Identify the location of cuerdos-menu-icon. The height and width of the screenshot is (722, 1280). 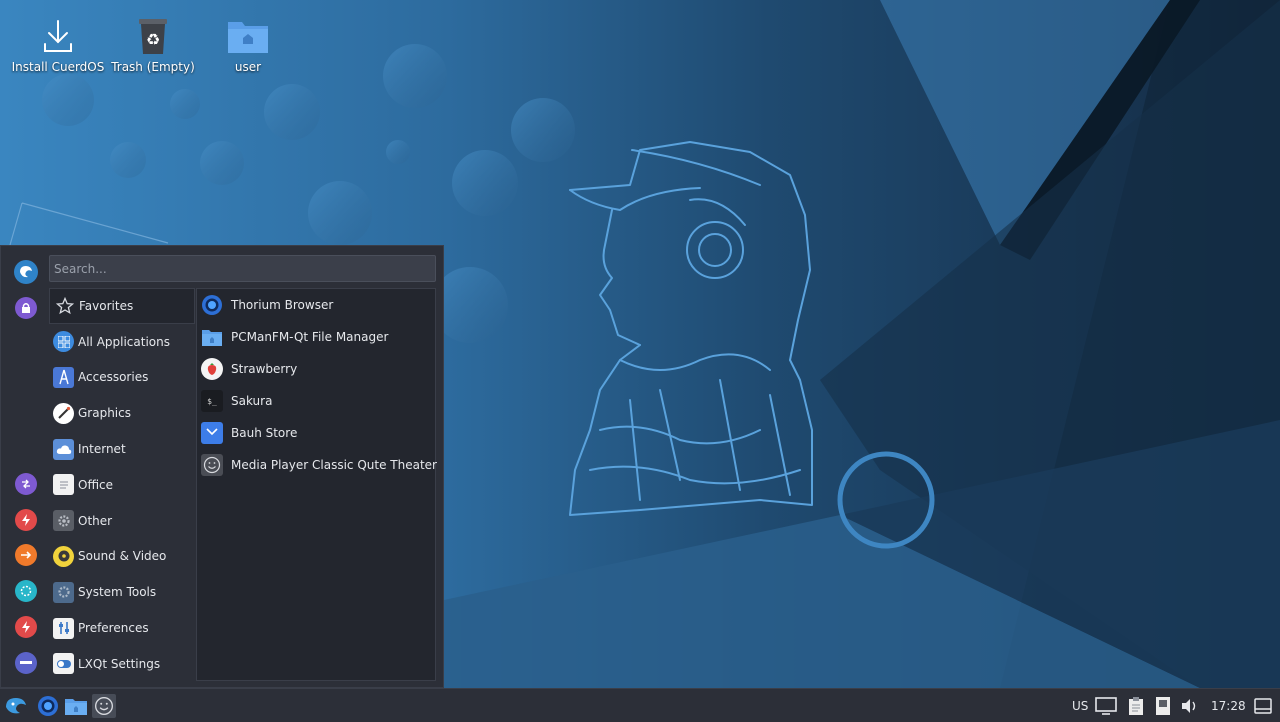
(16, 706).